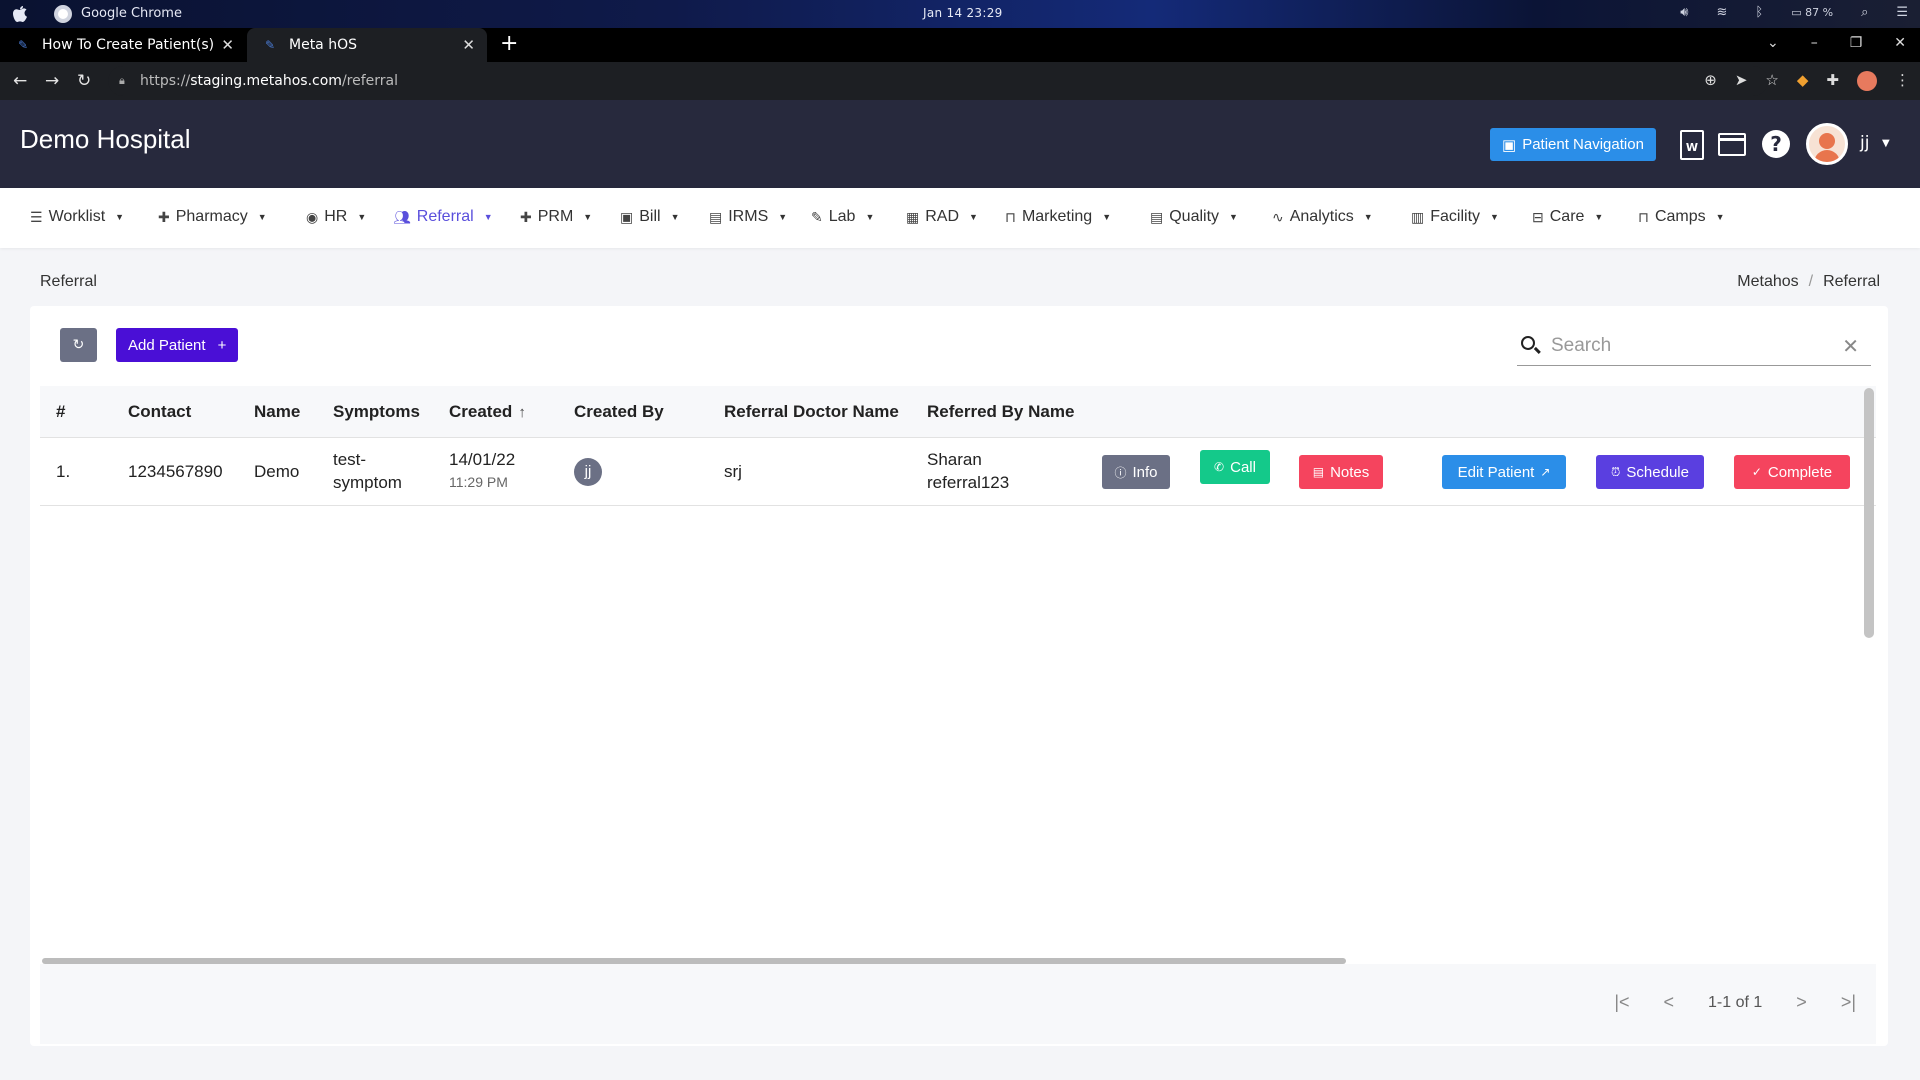 The height and width of the screenshot is (1080, 1920). Describe the element at coordinates (84, 81) in the screenshot. I see `reload-icon: ↻` at that location.